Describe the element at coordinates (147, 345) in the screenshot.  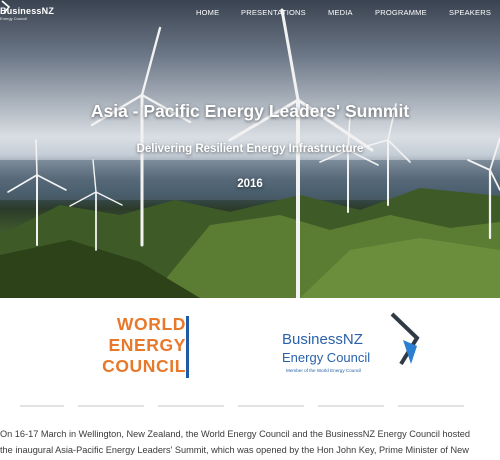
I see `wec-logo-line: ENERGY` at that location.